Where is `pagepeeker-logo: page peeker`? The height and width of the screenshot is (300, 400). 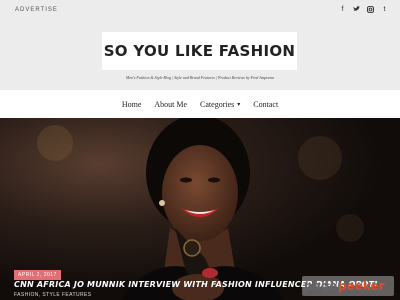
pagepeeker-logo: page peeker is located at coordinates (344, 286).